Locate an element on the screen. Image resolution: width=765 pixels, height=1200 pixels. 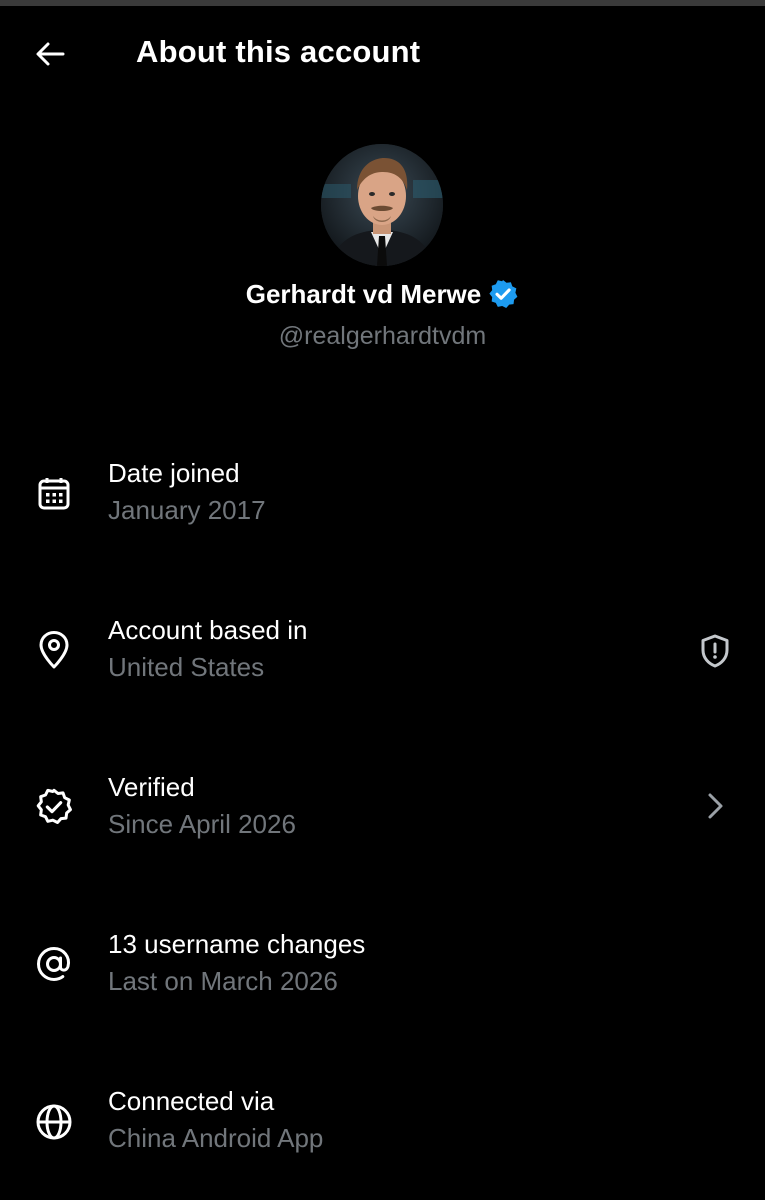
row-subtitle: January 2017 is located at coordinates (187, 510).